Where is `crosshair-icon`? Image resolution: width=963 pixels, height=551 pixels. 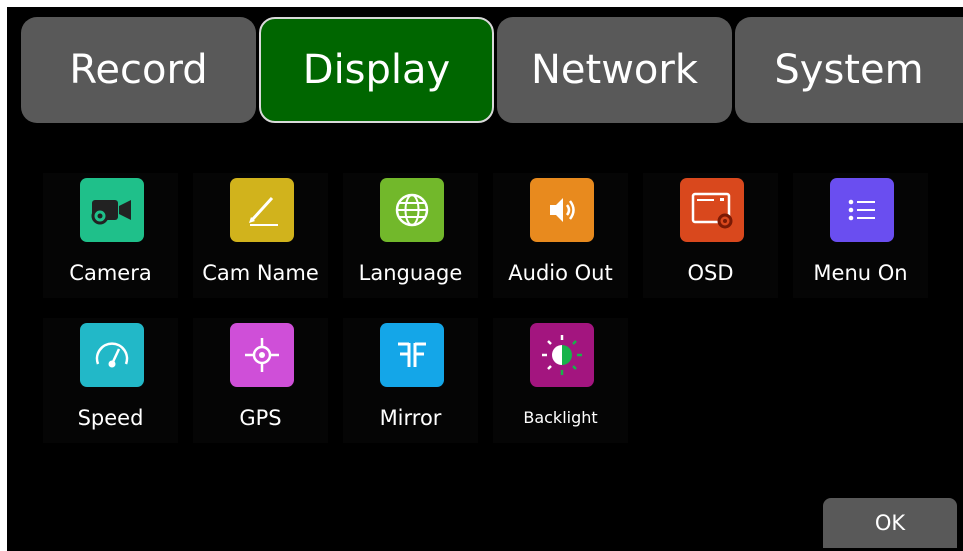
crosshair-icon is located at coordinates (262, 355).